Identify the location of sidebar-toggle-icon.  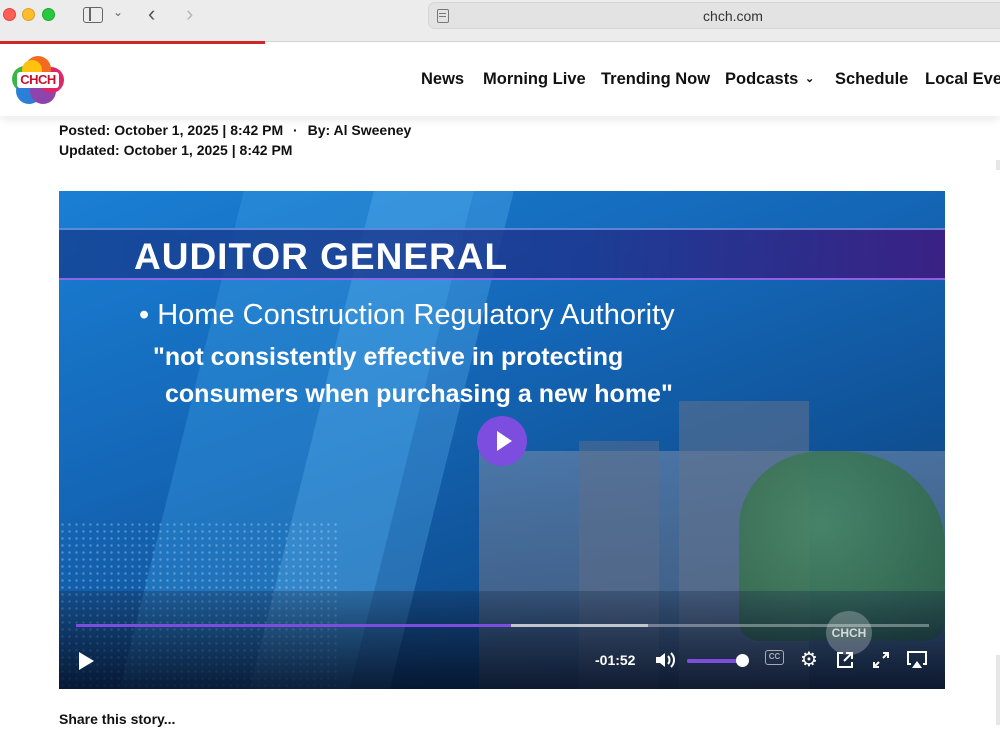
(93, 15).